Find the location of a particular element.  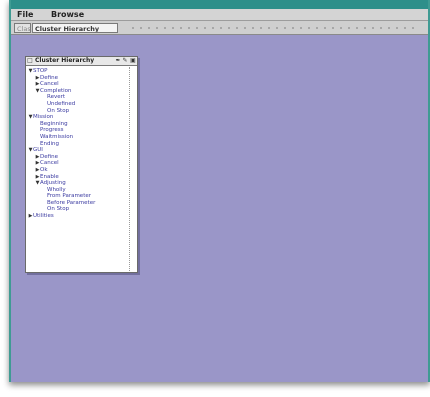

menu-browse: Browse is located at coordinates (67, 15).